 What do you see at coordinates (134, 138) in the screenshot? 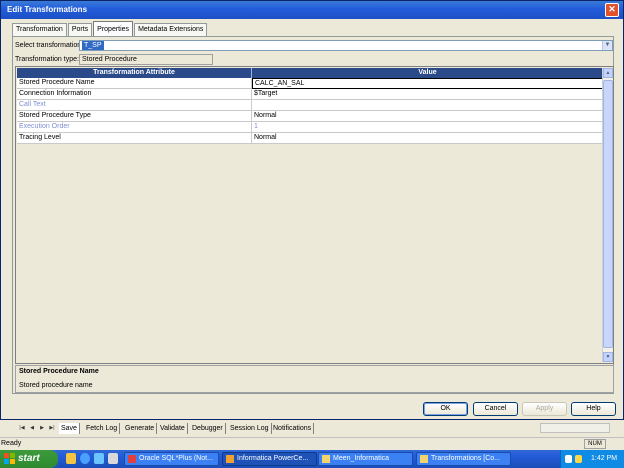
I see `attribute-cell: Tracing Level` at bounding box center [134, 138].